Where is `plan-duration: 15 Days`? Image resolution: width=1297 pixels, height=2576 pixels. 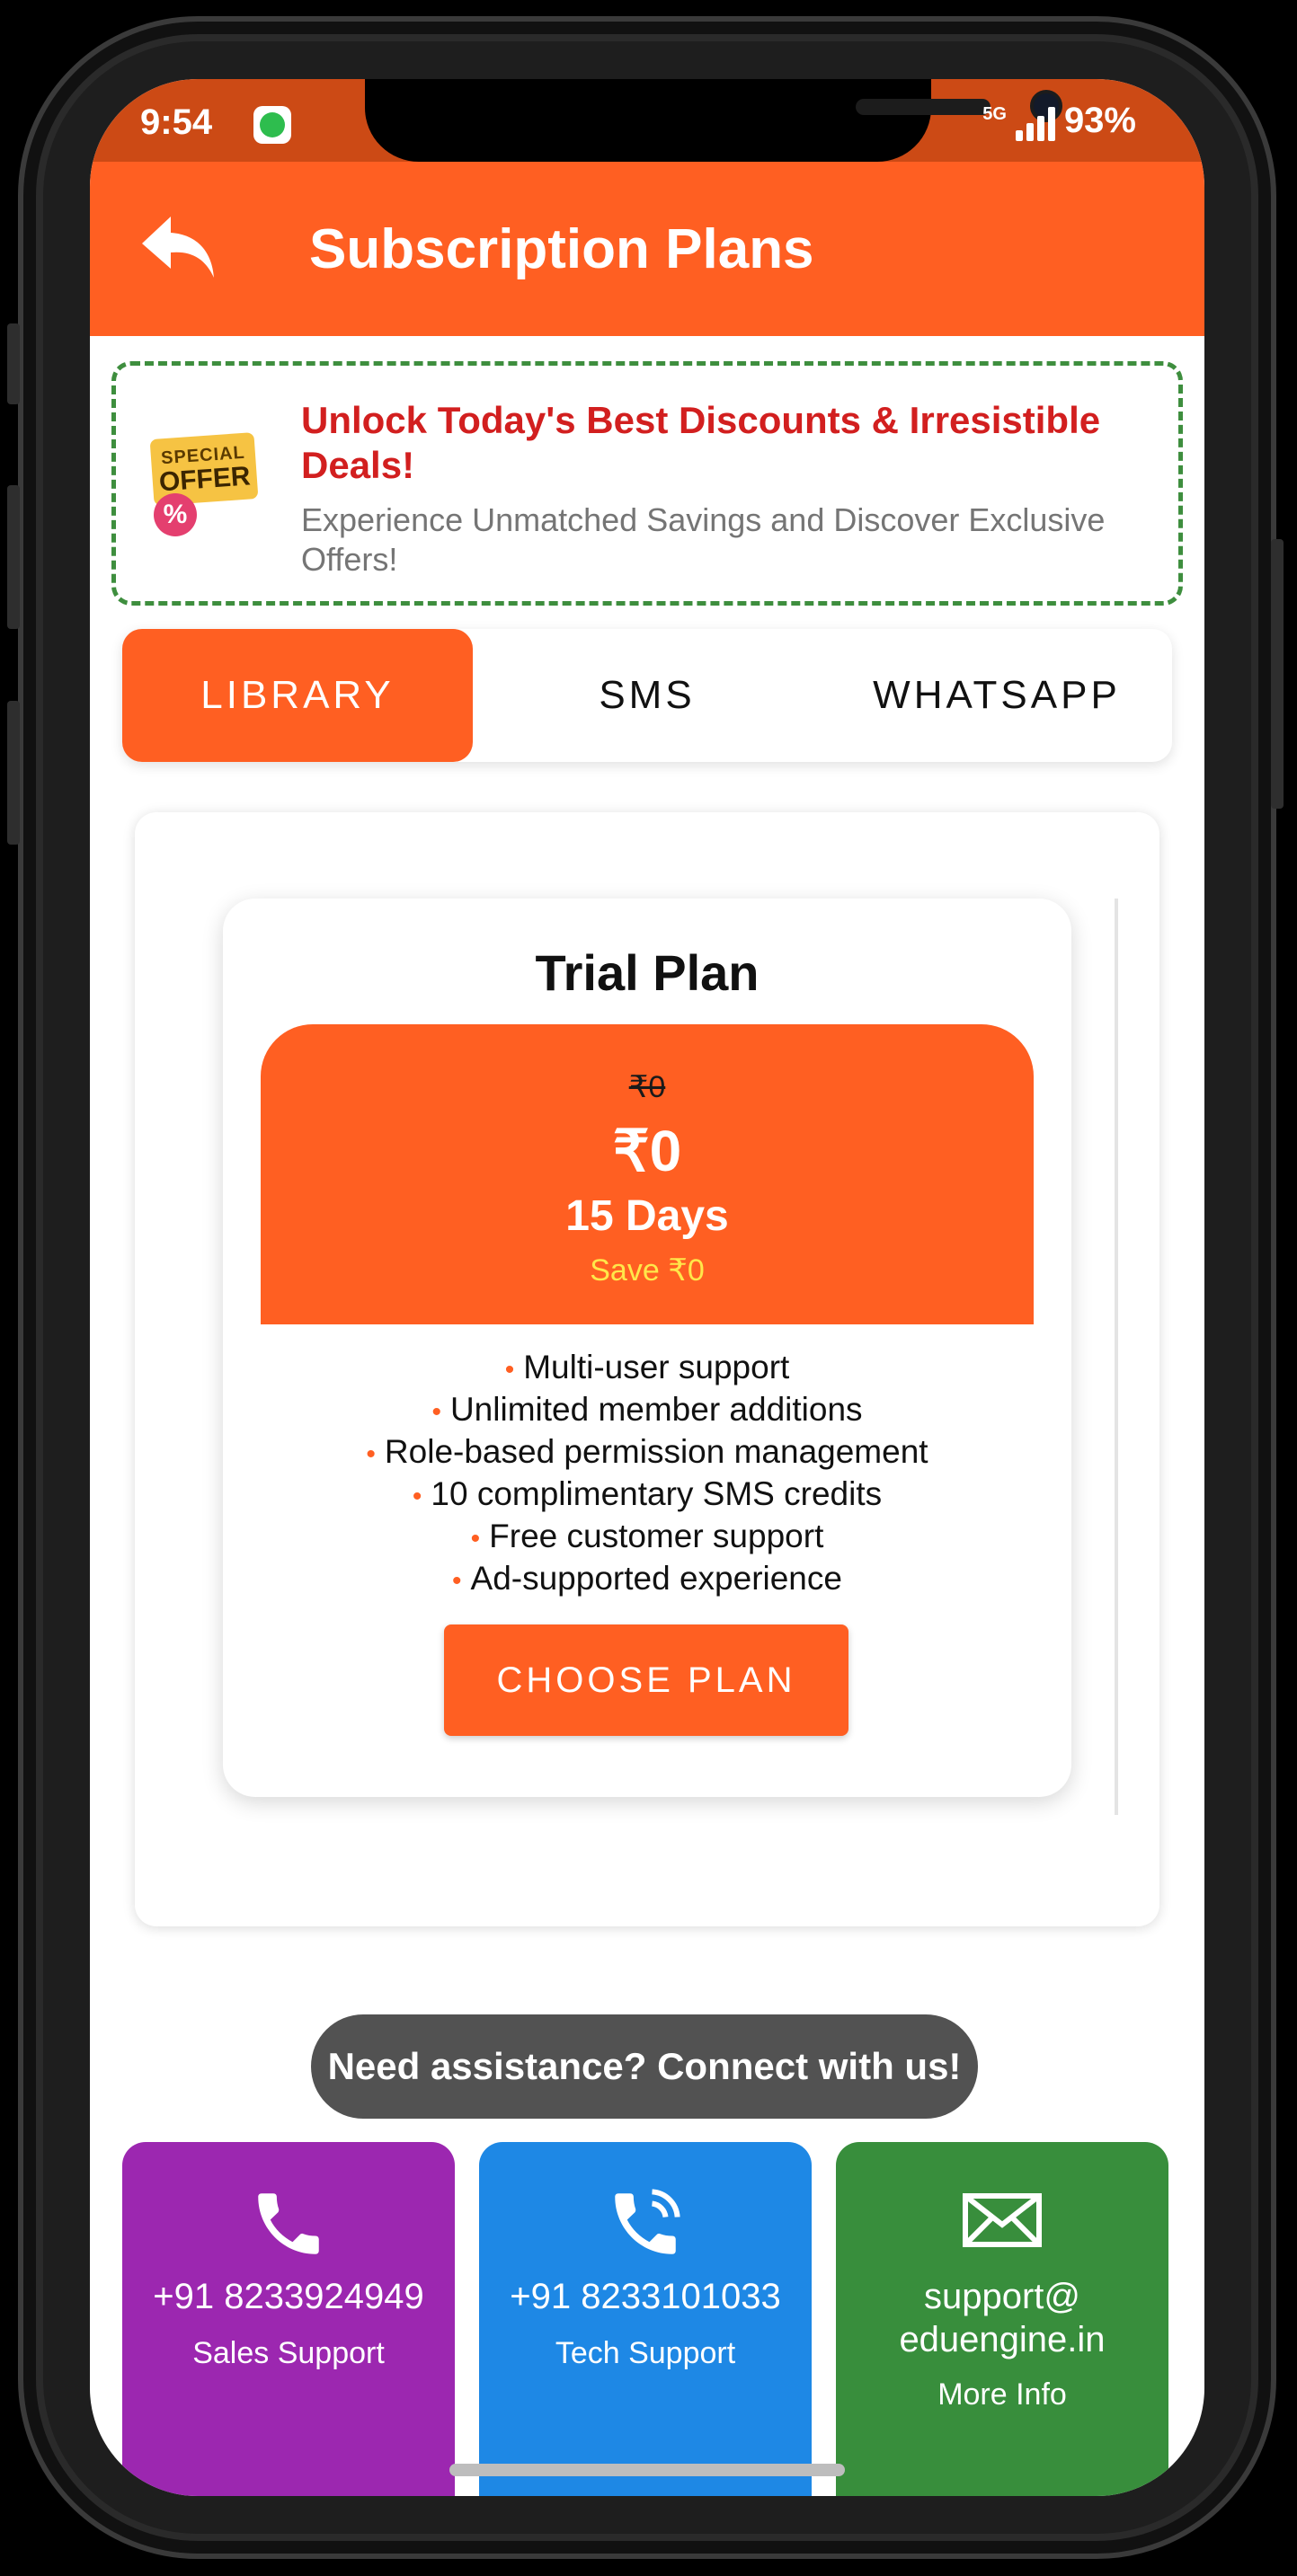 plan-duration: 15 Days is located at coordinates (647, 1216).